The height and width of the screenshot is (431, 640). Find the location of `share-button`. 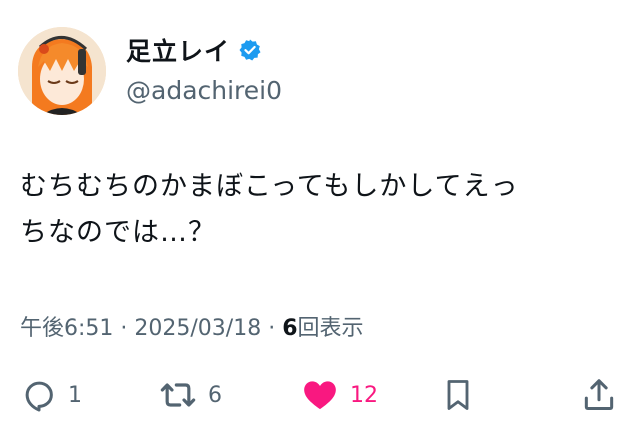

share-button is located at coordinates (599, 395).